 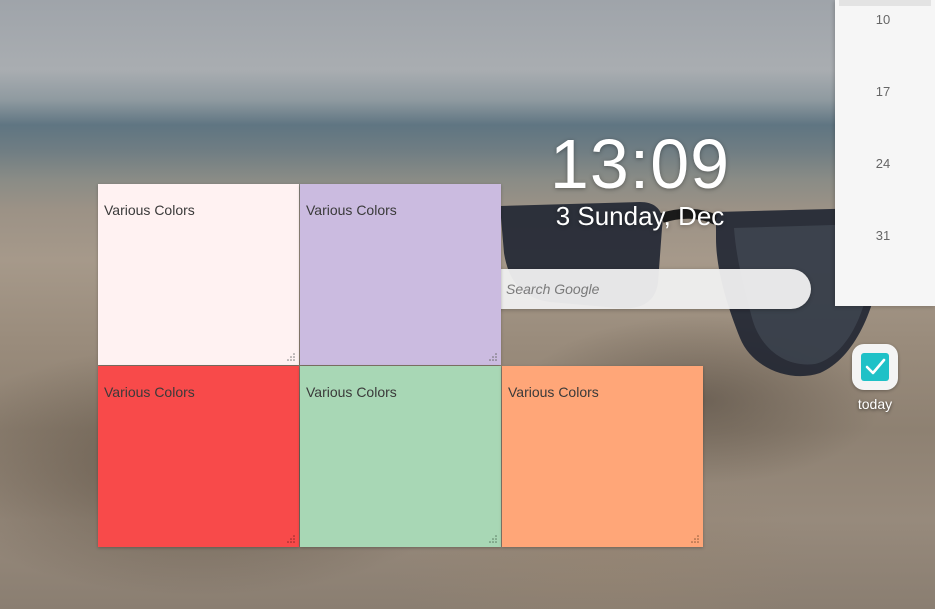 I want to click on checkbox-check-icon, so click(x=875, y=367).